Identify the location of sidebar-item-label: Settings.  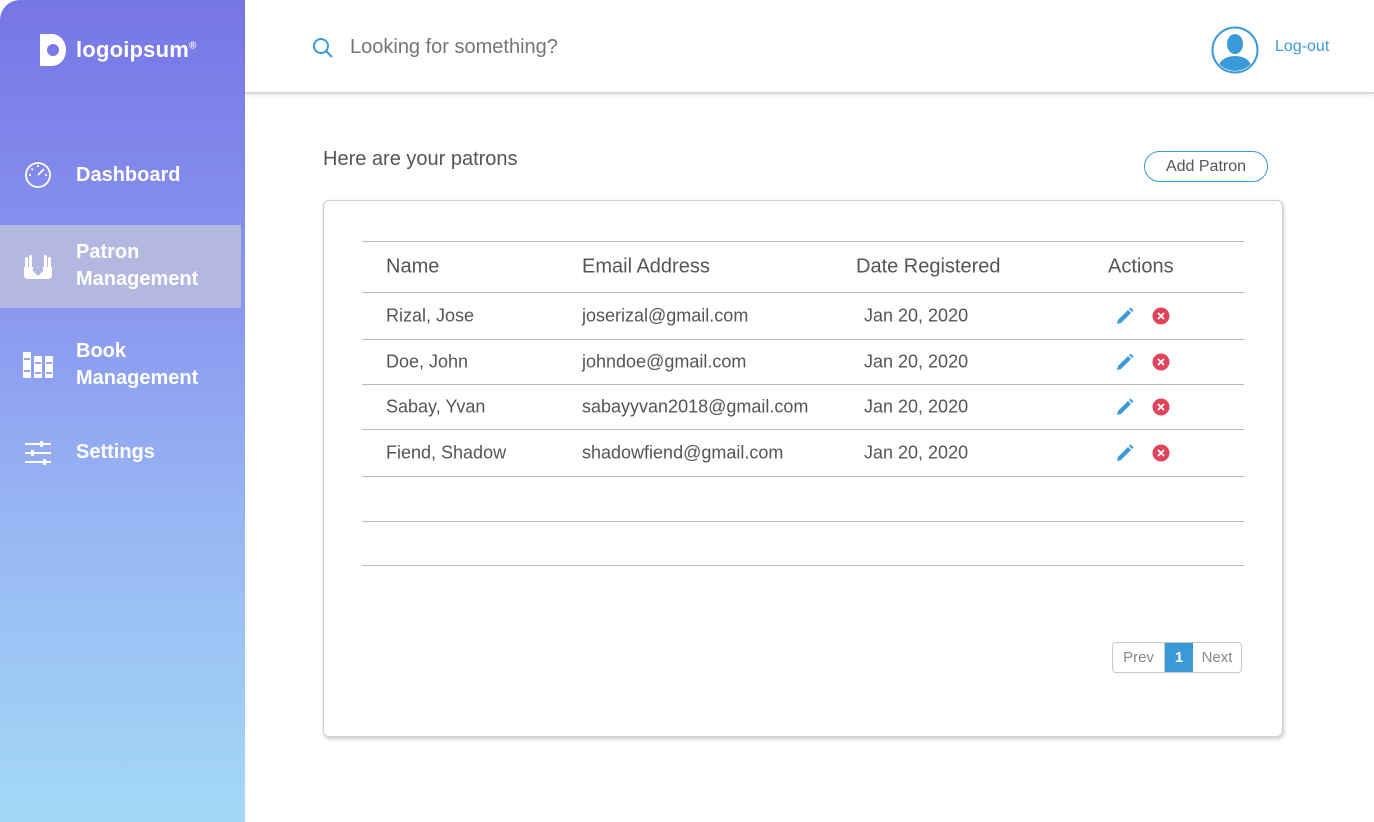
(115, 452).